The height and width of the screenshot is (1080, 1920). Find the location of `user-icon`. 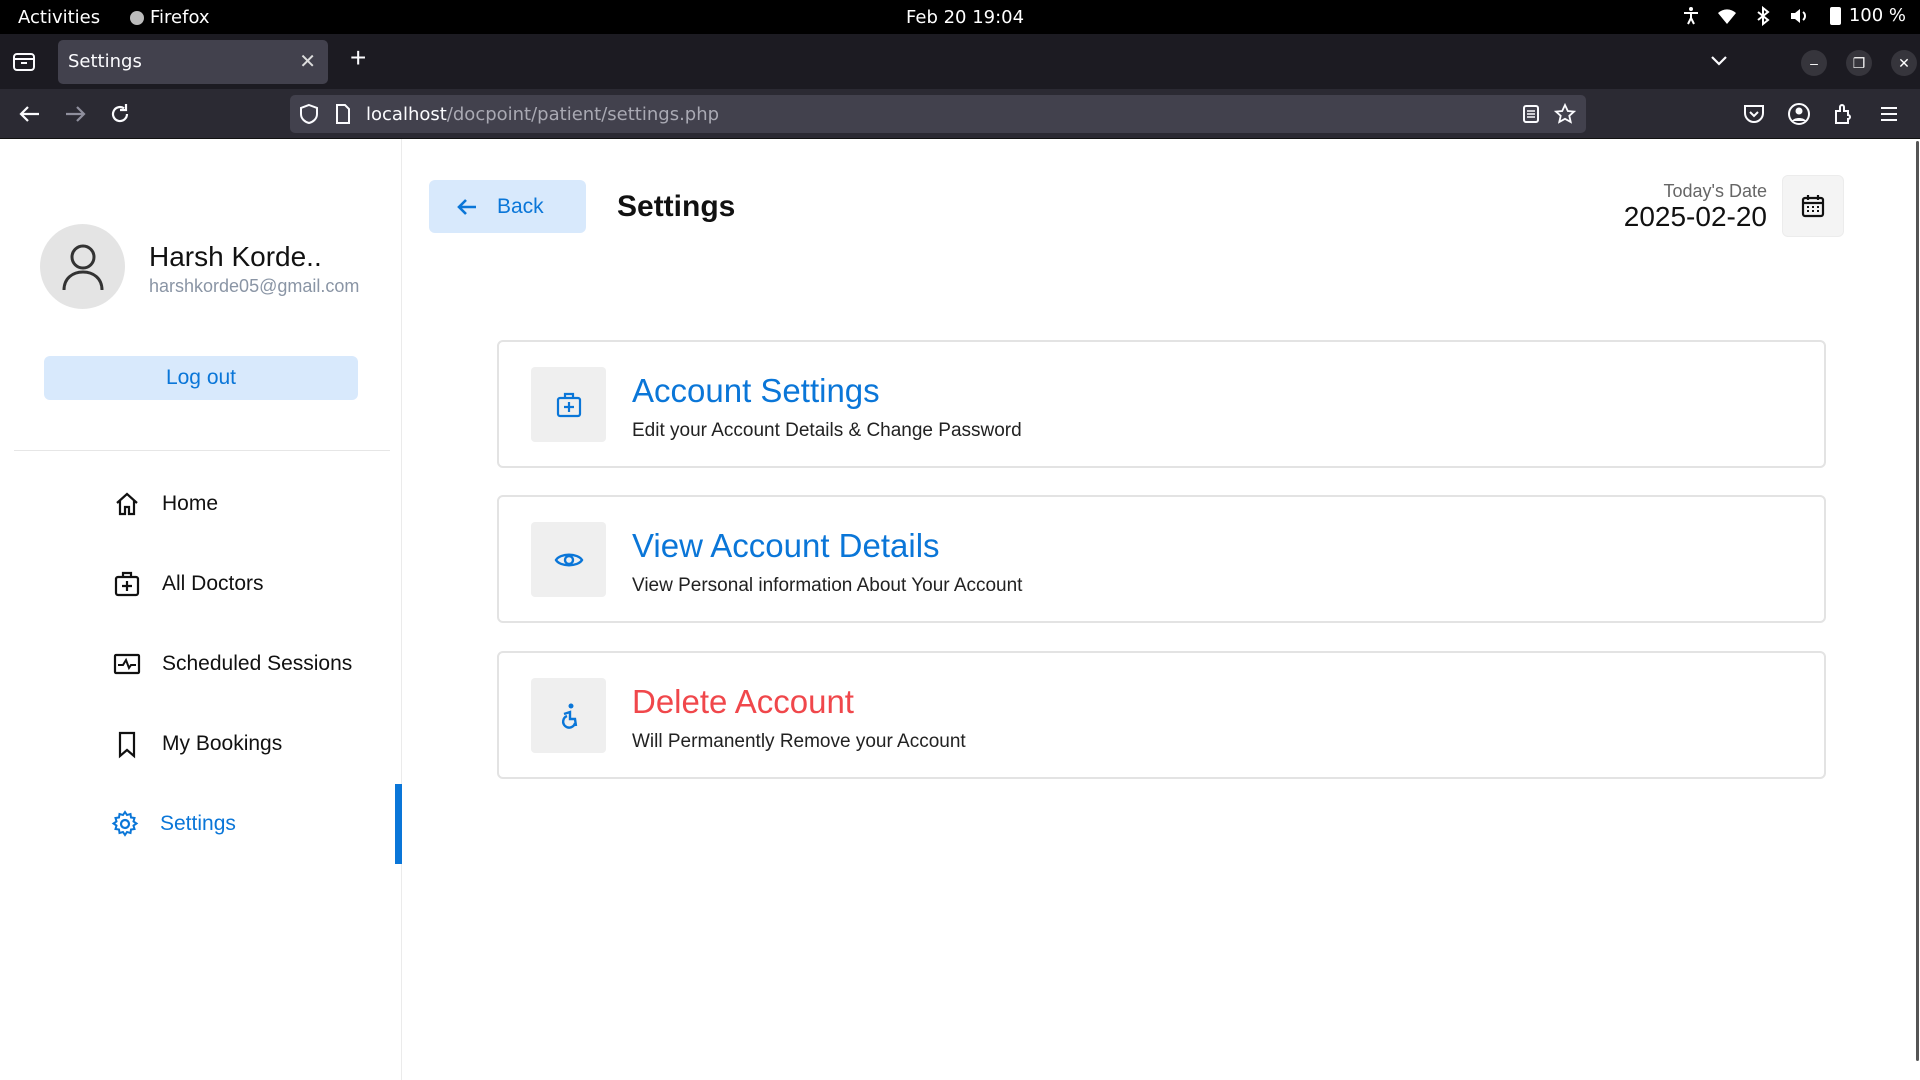

user-icon is located at coordinates (82, 267).